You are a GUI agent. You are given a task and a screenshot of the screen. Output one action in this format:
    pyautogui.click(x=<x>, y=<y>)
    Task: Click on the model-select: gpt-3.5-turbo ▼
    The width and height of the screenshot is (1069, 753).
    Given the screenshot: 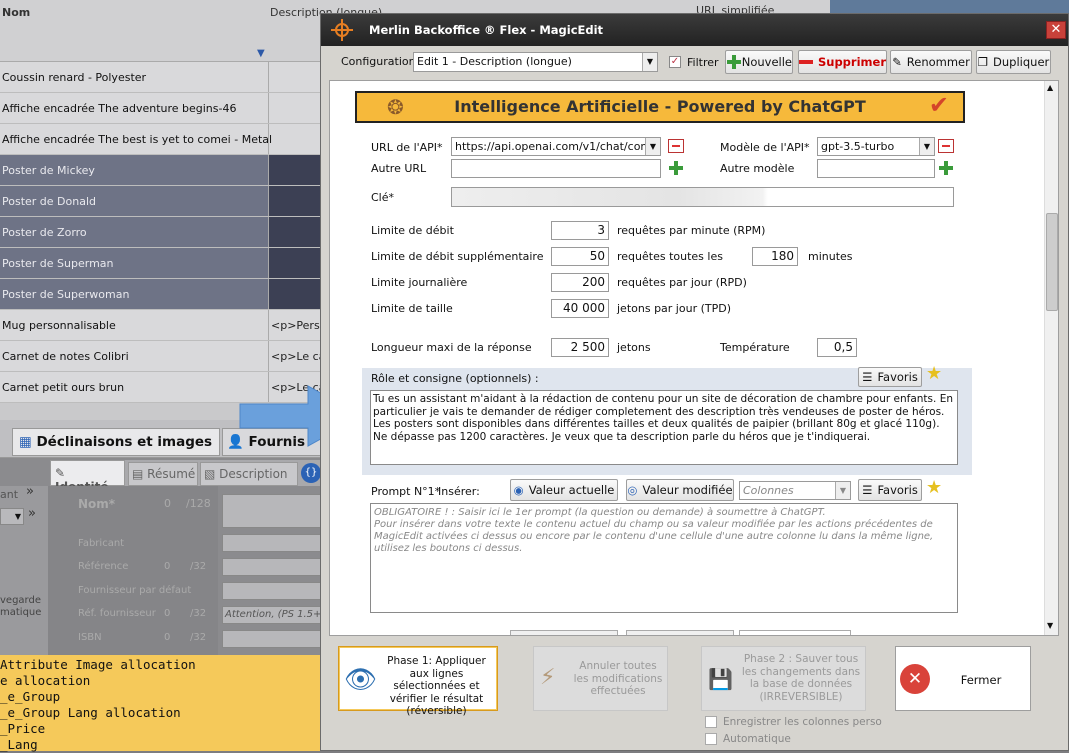 What is the action you would take?
    pyautogui.click(x=876, y=146)
    